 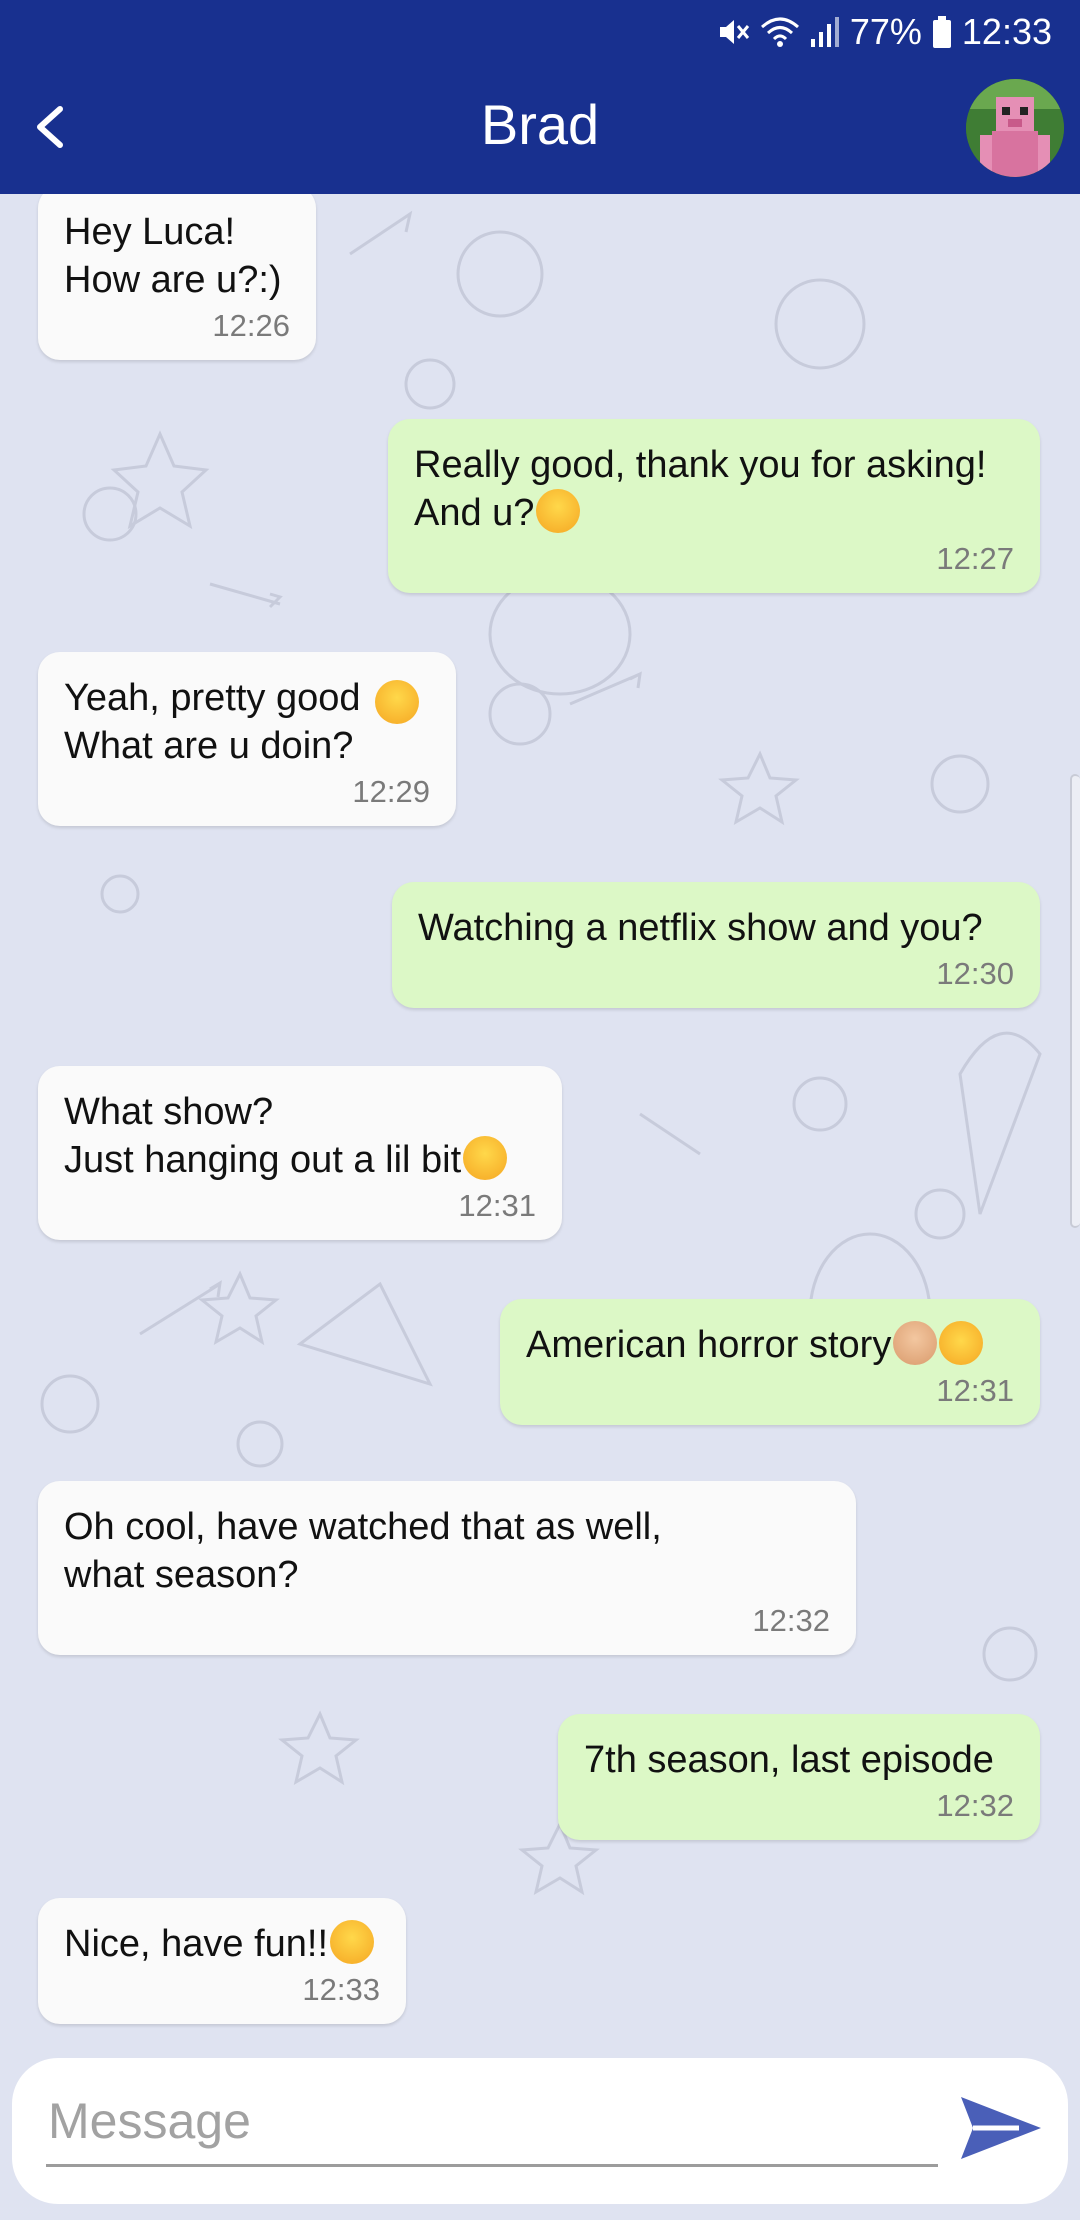 What do you see at coordinates (1075, 1001) in the screenshot?
I see `scroll-indicator` at bounding box center [1075, 1001].